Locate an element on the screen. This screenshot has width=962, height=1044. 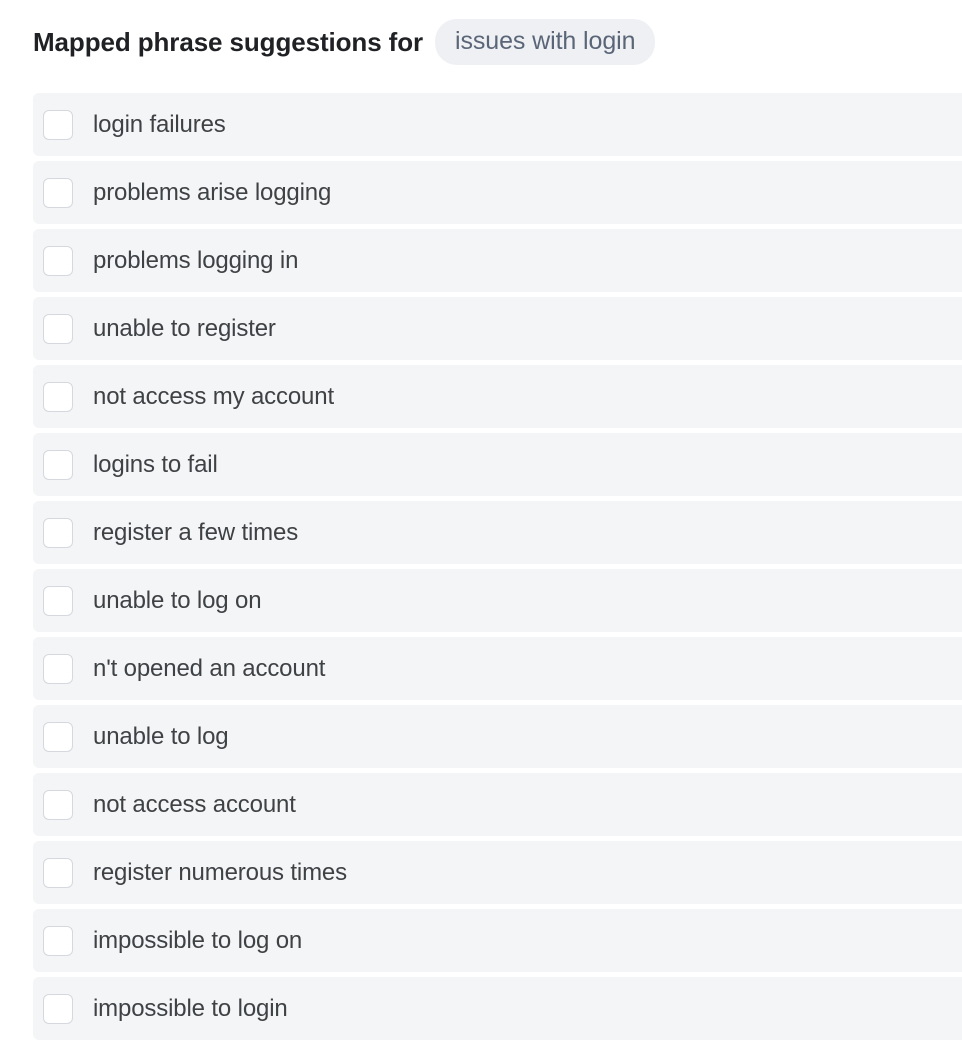
suggestion-label: unable to log on is located at coordinates (177, 600).